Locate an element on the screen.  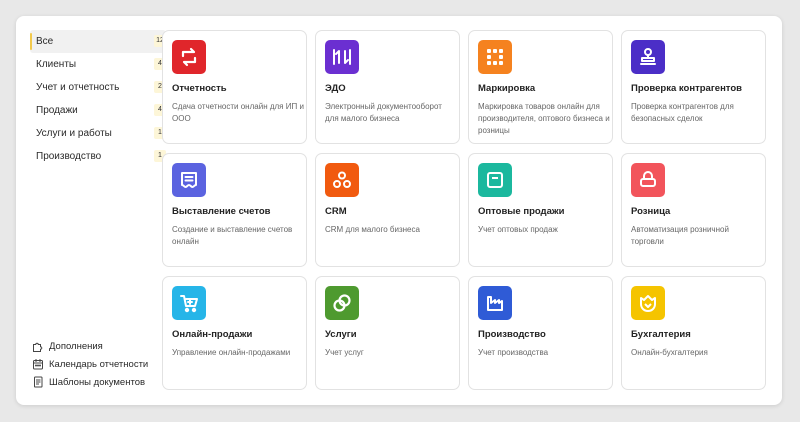
flower-icon is located at coordinates (648, 303).